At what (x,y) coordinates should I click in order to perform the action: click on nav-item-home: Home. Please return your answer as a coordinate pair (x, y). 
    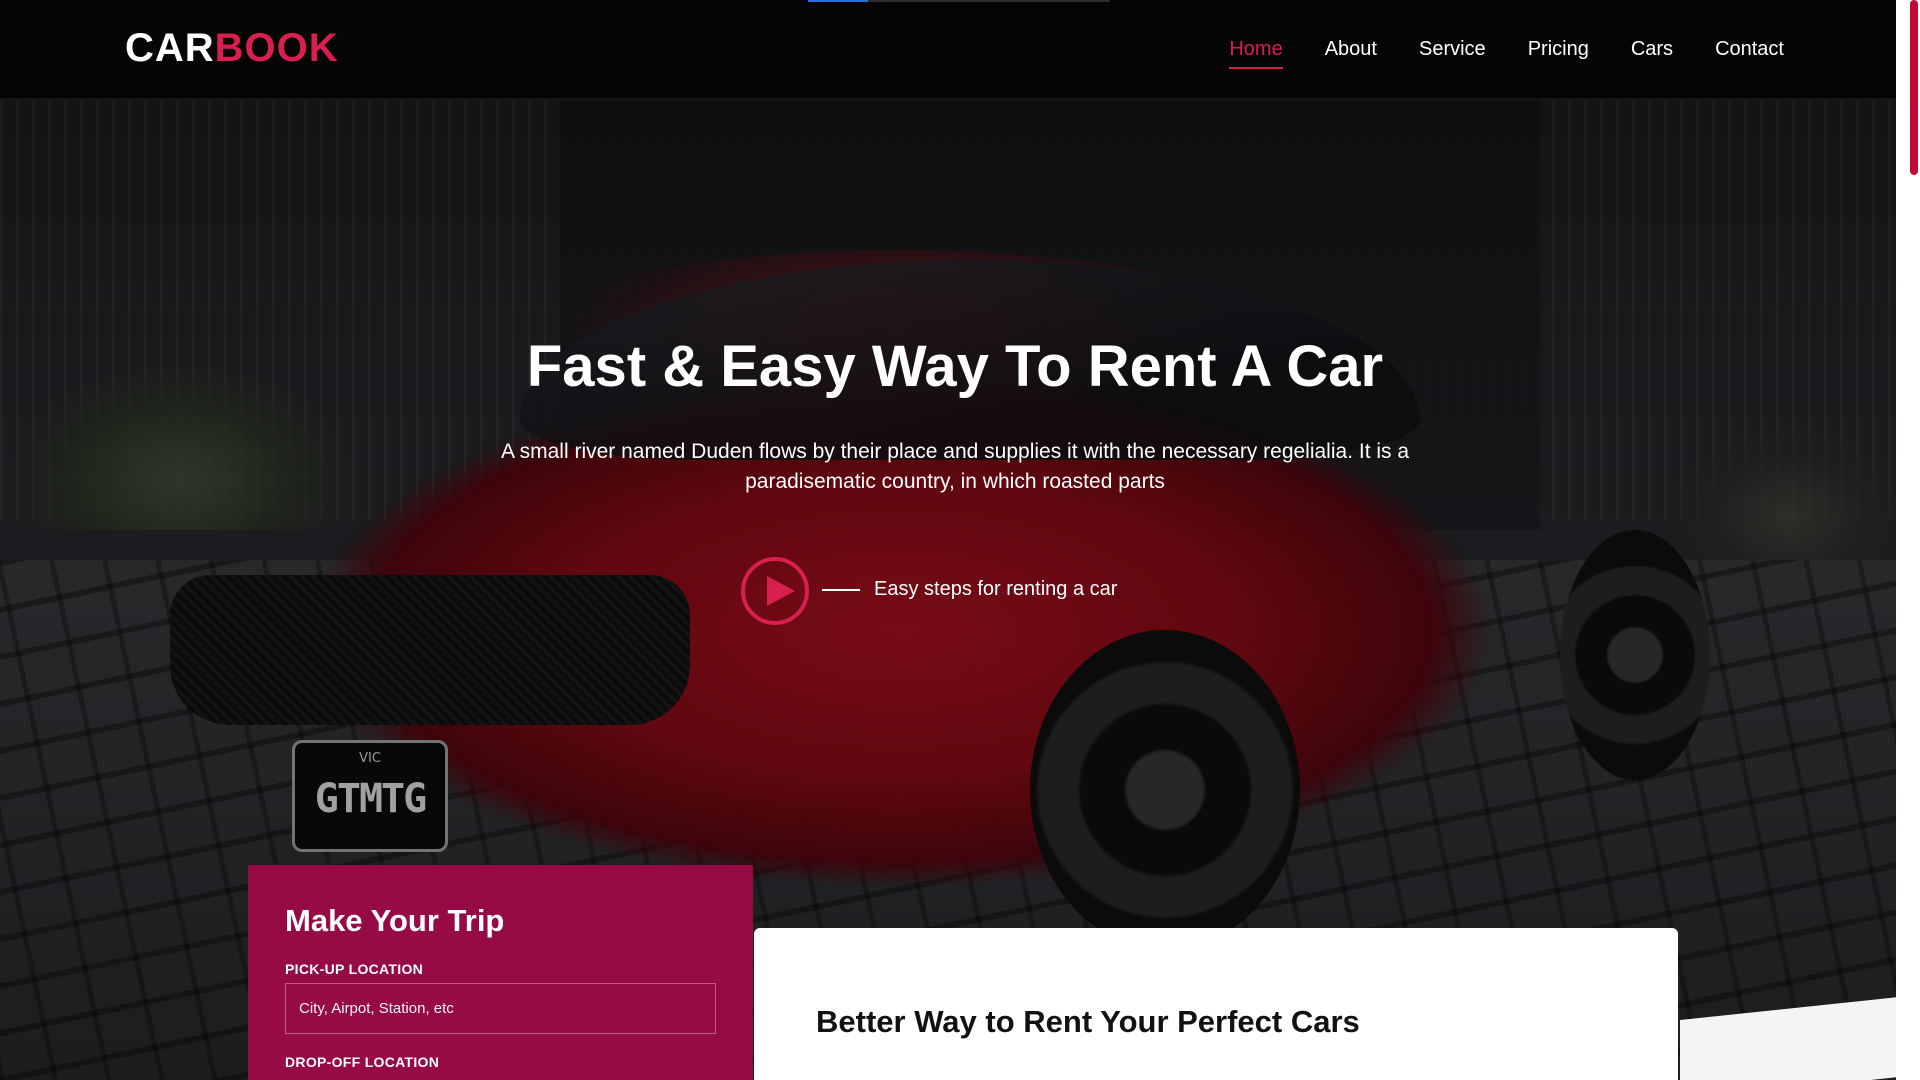
    Looking at the image, I should click on (1256, 53).